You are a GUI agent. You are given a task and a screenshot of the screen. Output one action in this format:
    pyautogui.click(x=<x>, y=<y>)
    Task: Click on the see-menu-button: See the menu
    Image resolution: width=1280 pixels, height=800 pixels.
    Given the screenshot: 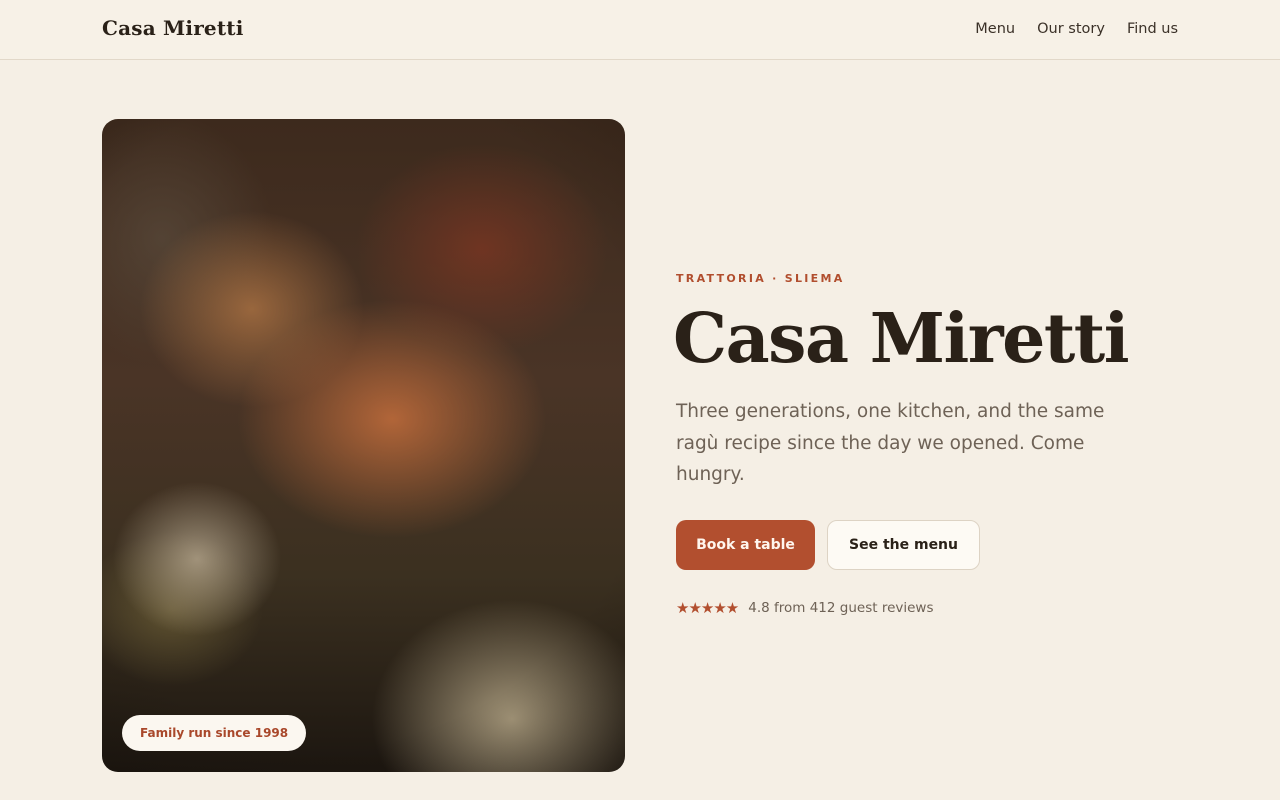 What is the action you would take?
    pyautogui.click(x=903, y=545)
    